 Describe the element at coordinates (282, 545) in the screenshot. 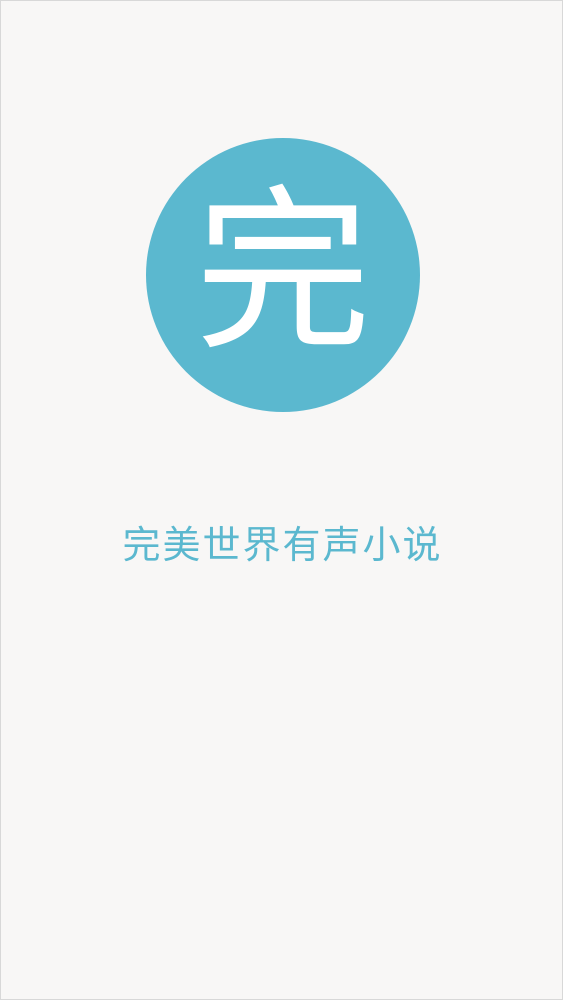

I see `app-title: 完美世界有声小说` at that location.